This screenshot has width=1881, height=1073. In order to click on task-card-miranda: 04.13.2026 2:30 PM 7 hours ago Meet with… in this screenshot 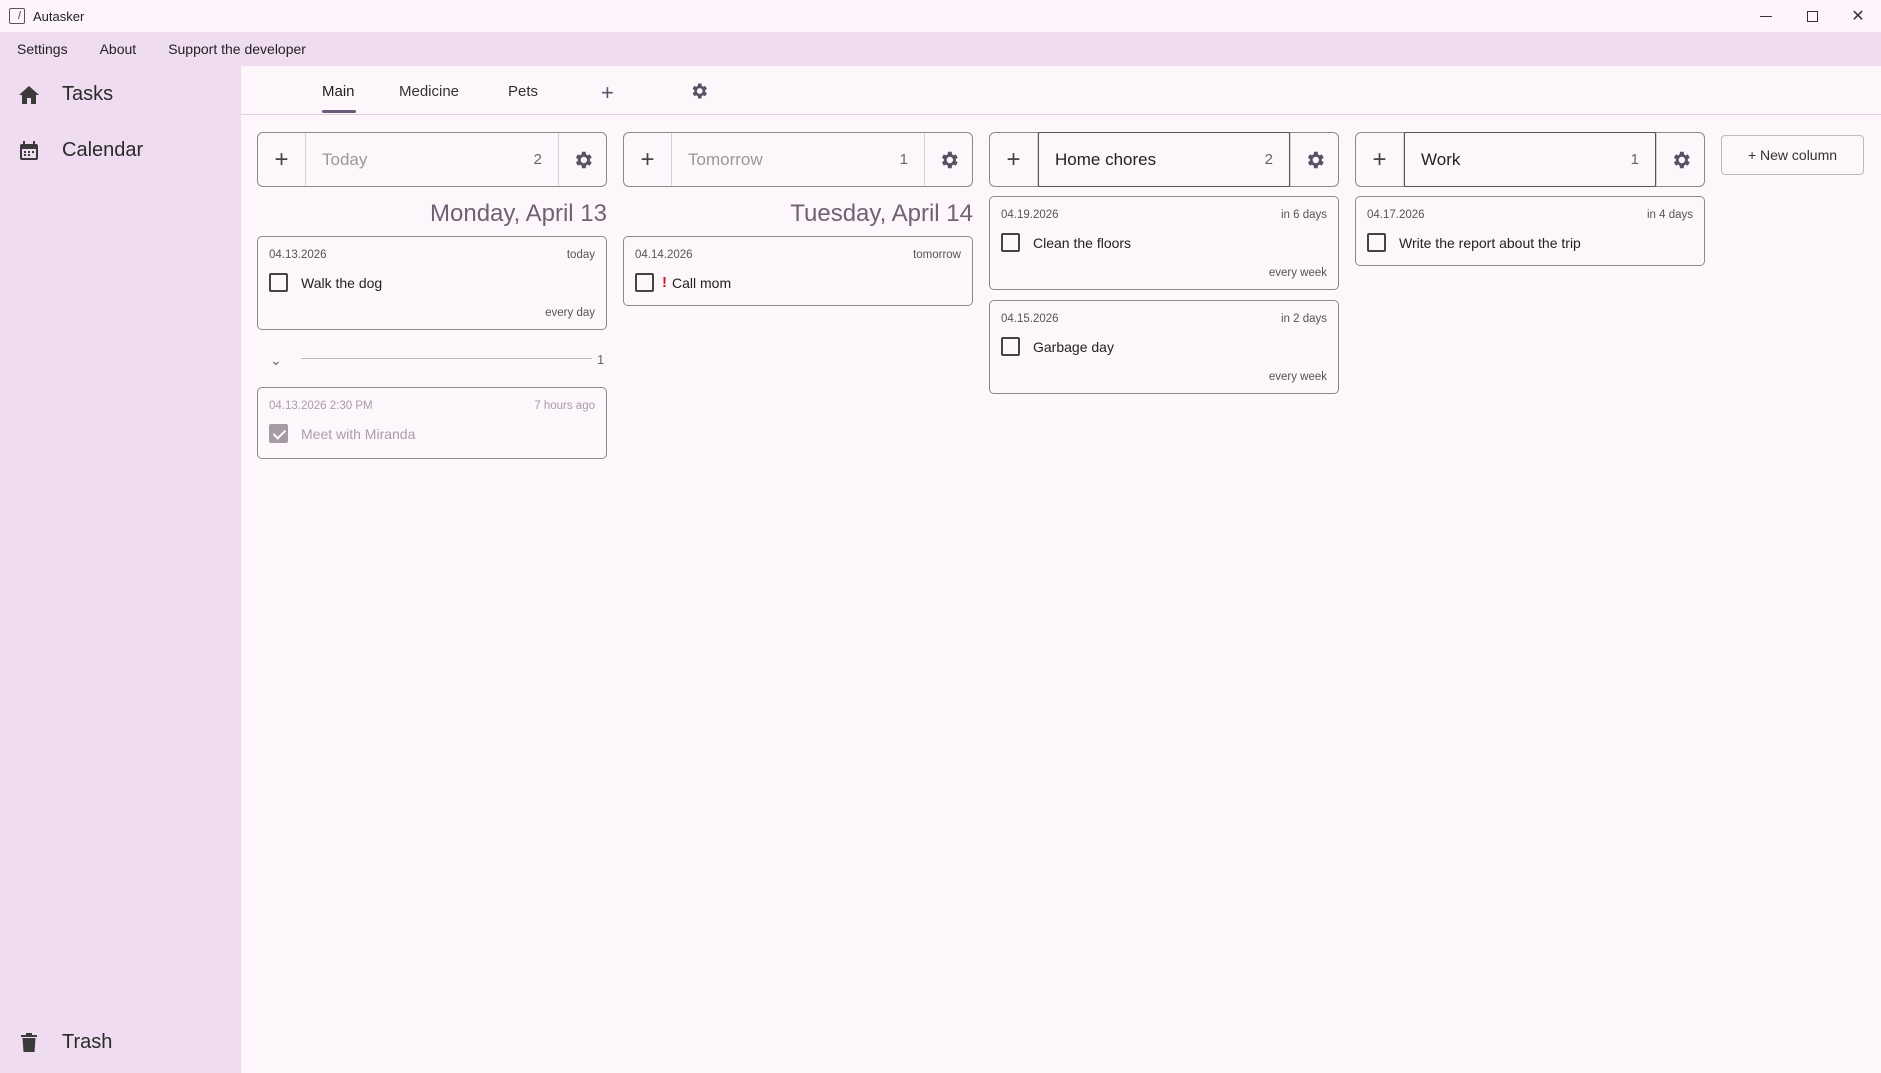, I will do `click(432, 423)`.